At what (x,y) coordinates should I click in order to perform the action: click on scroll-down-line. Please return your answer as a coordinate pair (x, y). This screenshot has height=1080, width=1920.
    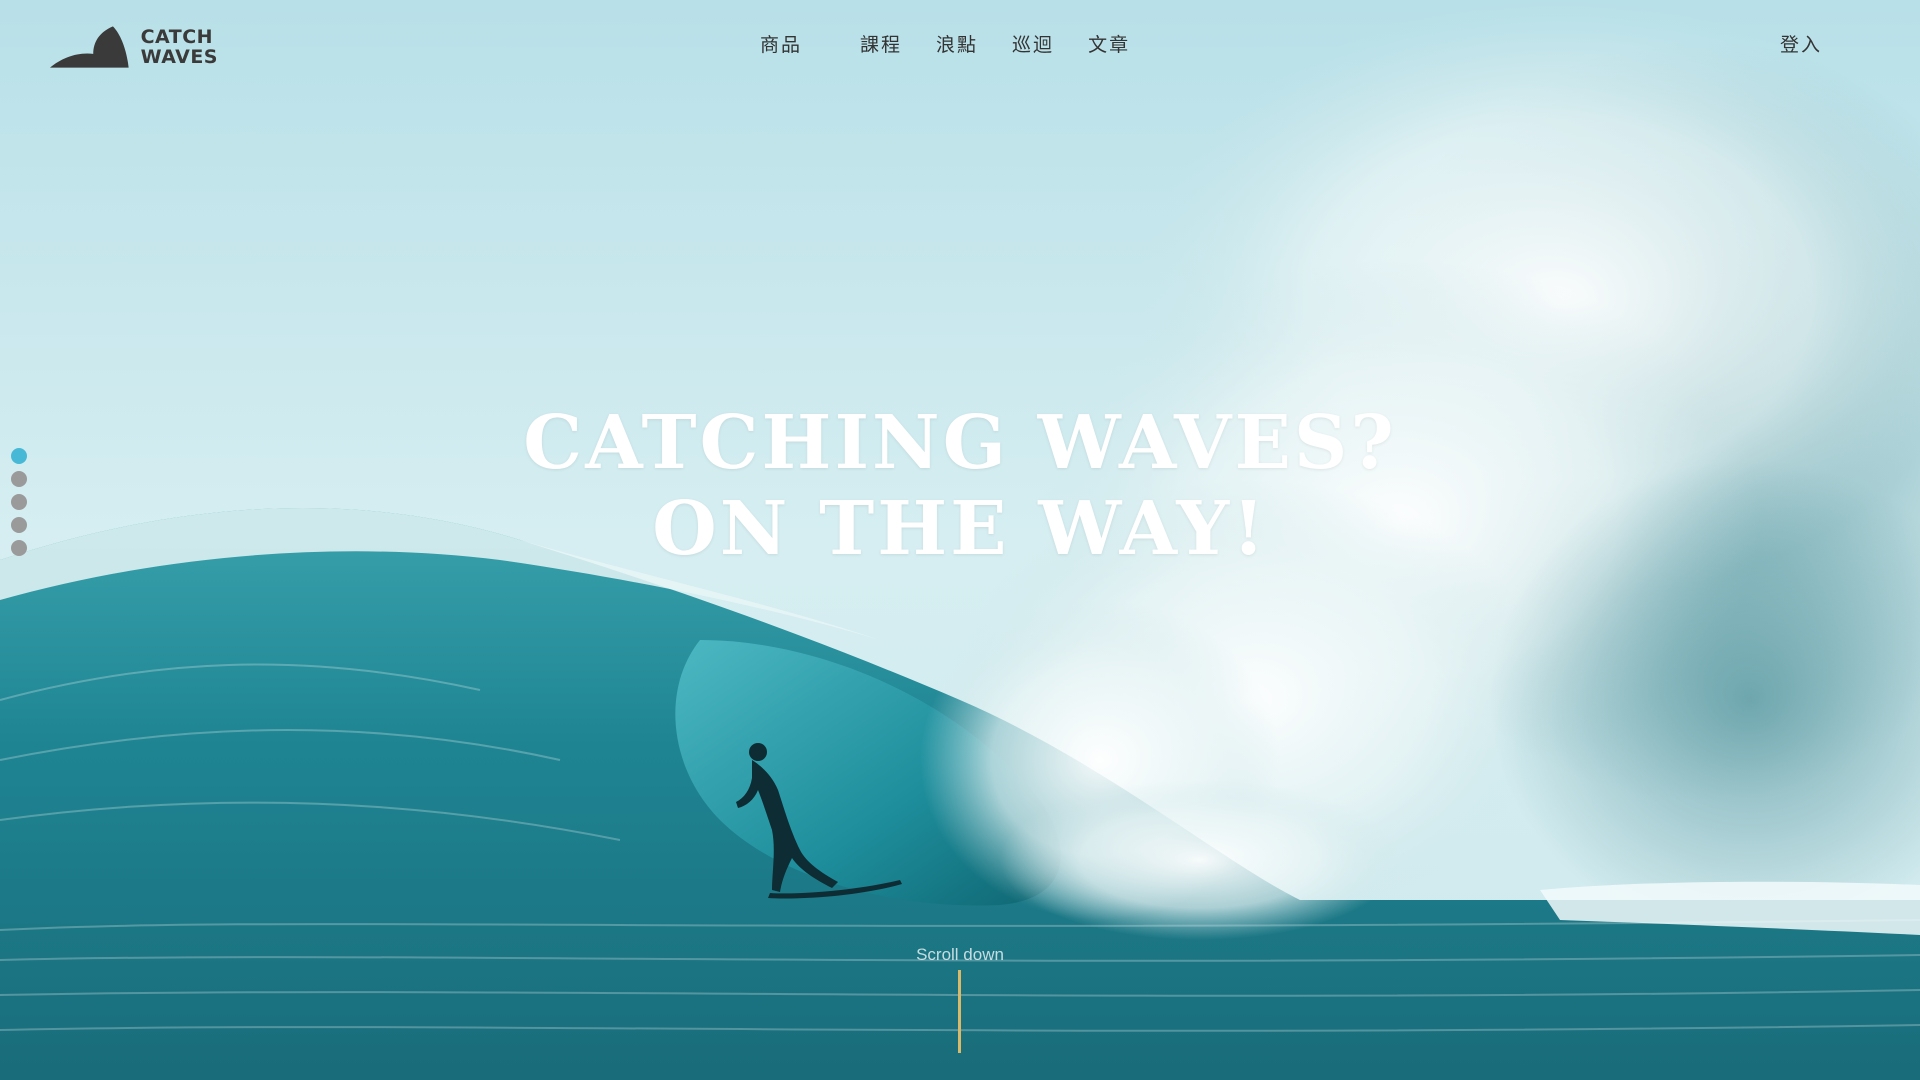
    Looking at the image, I should click on (959, 1011).